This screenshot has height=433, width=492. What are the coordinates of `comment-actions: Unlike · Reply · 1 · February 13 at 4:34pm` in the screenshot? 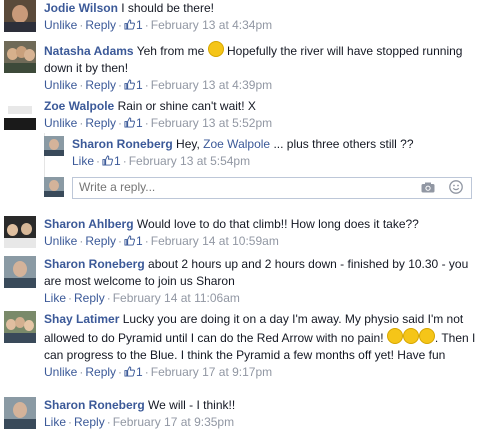 It's located at (158, 25).